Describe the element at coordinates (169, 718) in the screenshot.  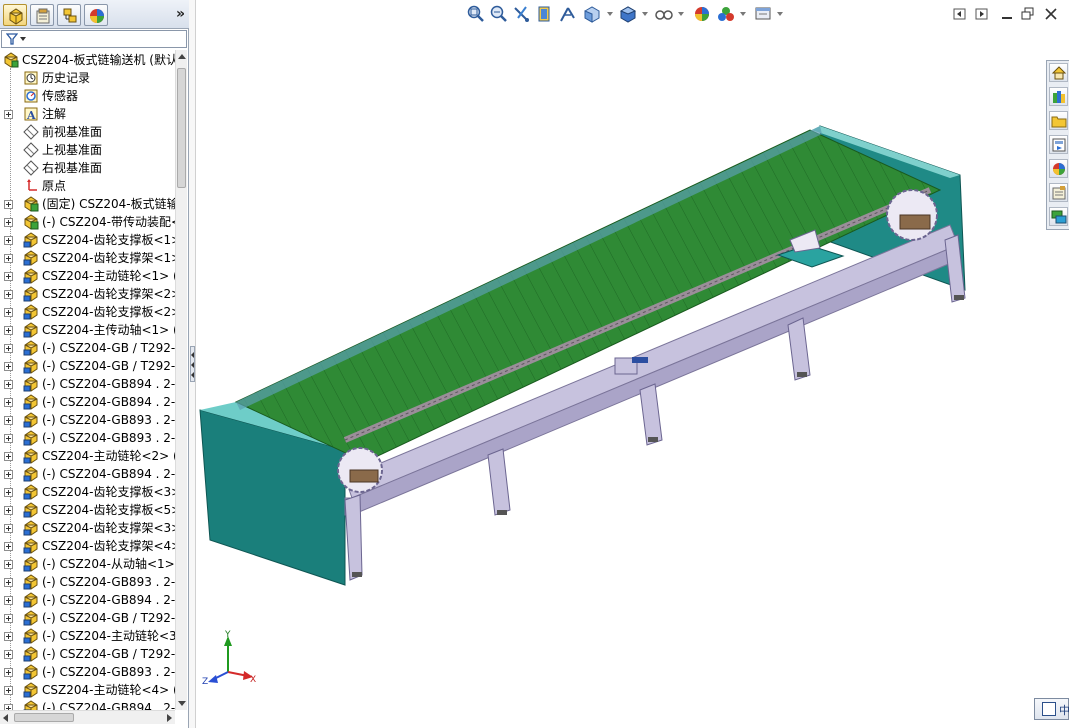
I see `scroll-right-icon` at that location.